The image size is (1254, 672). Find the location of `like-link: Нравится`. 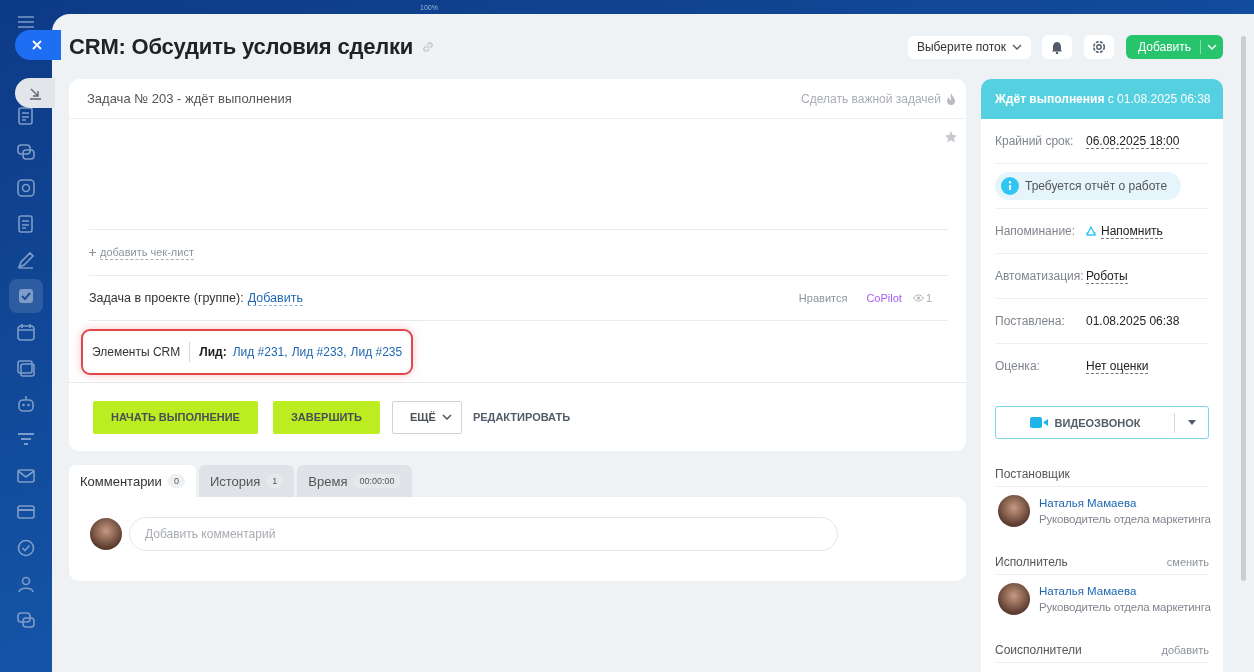

like-link: Нравится is located at coordinates (823, 298).